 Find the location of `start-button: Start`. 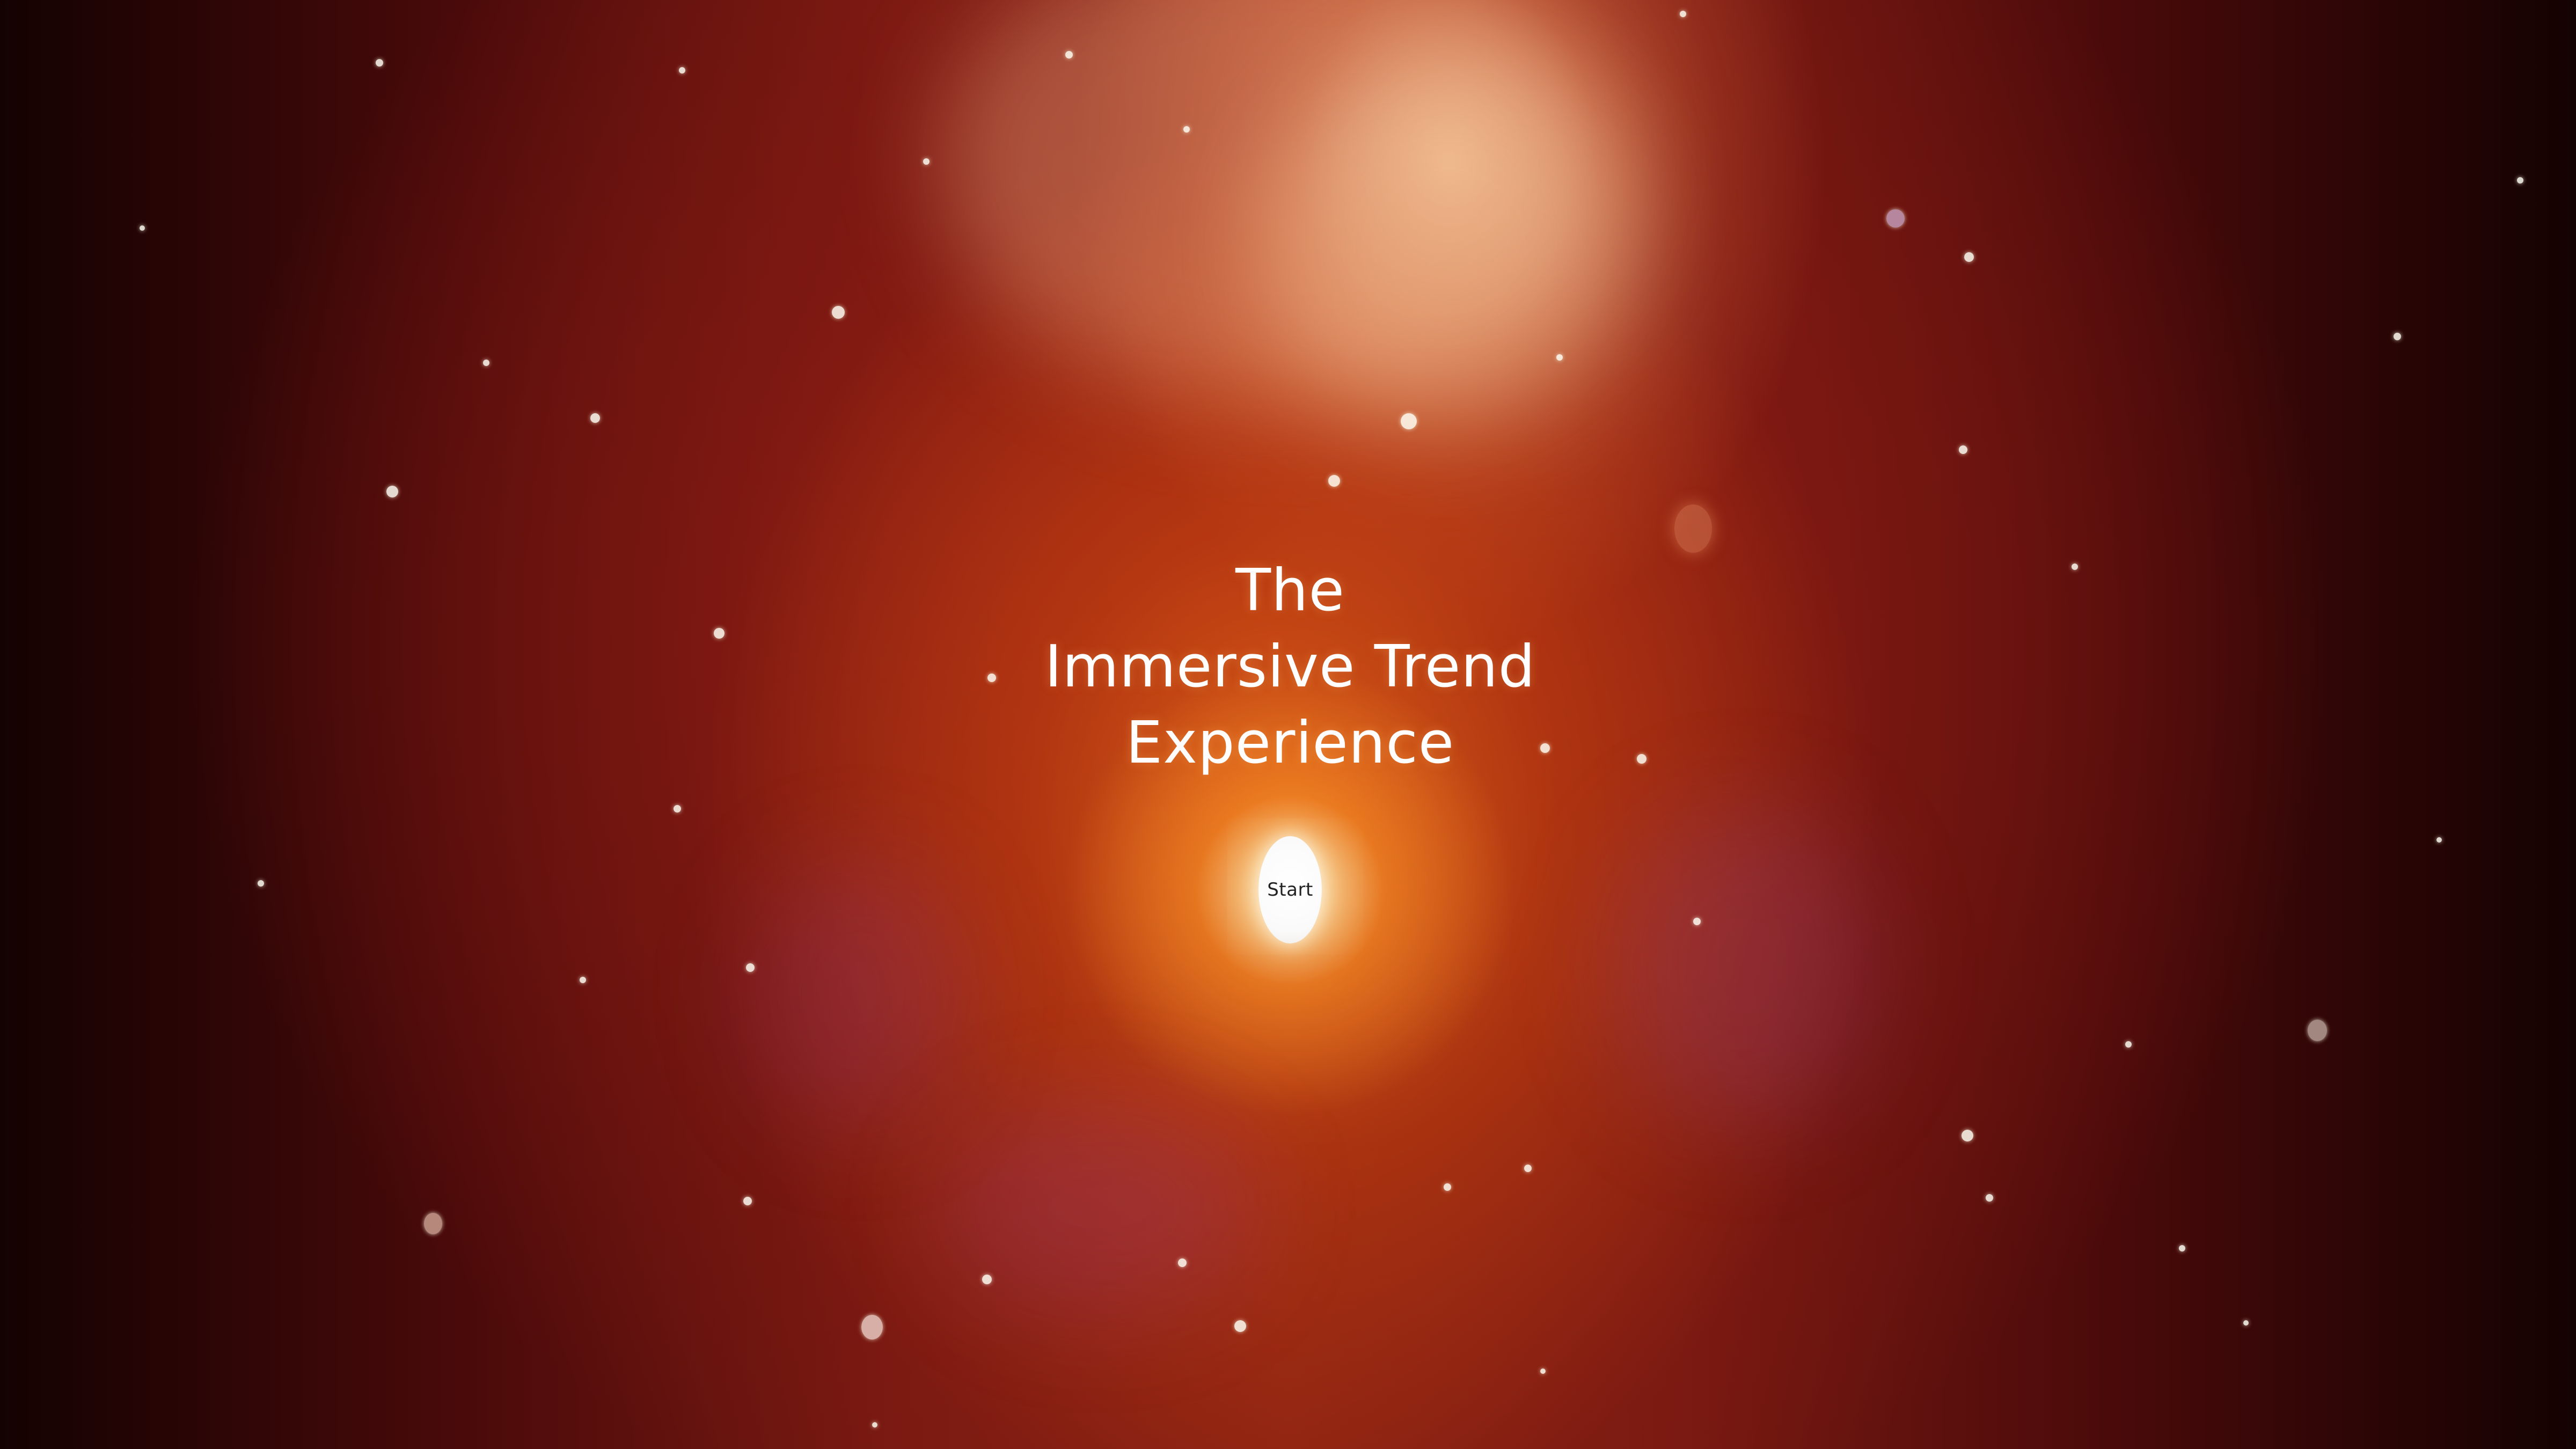

start-button: Start is located at coordinates (1290, 889).